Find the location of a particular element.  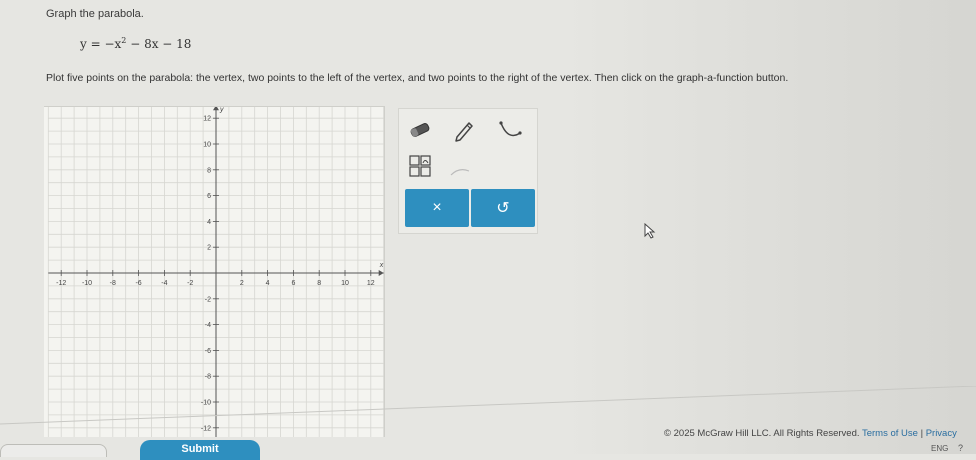

undo-button: ↺ is located at coordinates (503, 208).